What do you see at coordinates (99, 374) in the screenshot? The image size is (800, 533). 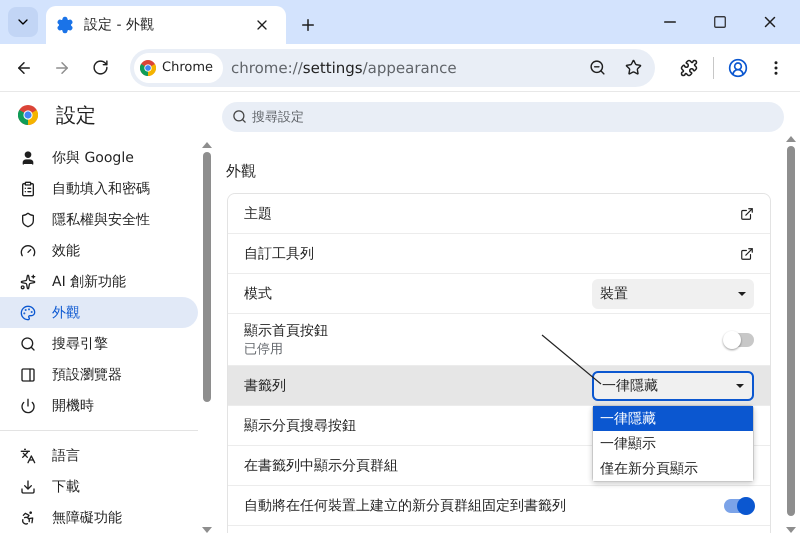 I see `sidebar-item: 預設瀏覽器` at bounding box center [99, 374].